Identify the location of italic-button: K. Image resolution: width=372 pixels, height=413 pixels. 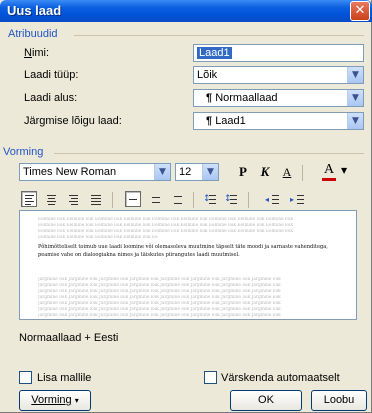
(265, 172).